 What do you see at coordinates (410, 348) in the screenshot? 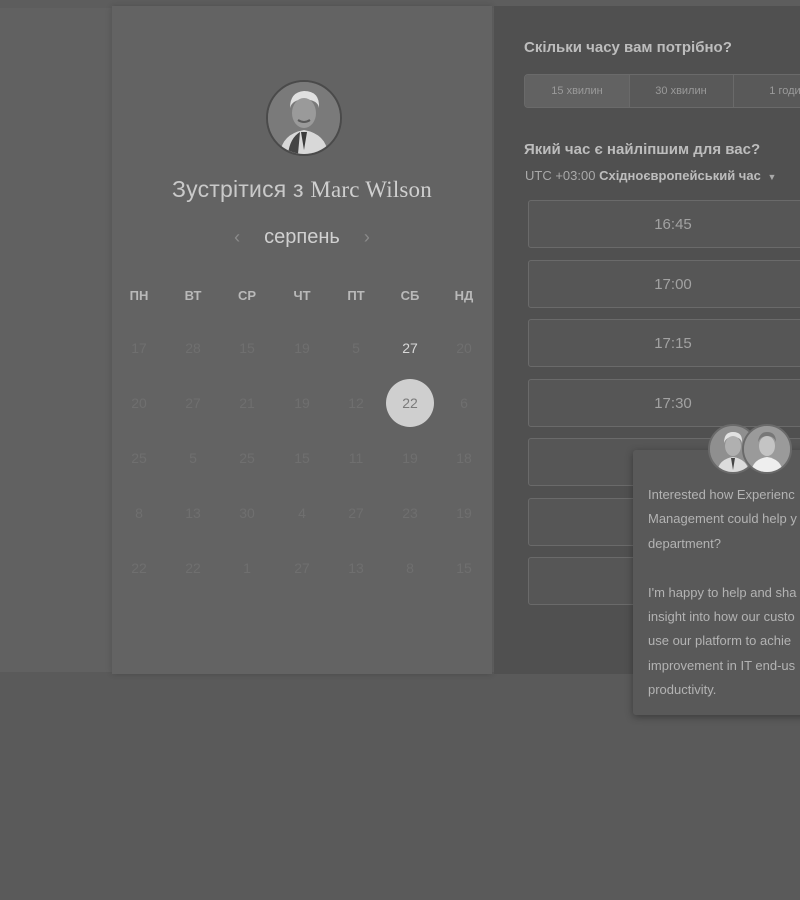
I see `calendar-day-available: 27` at bounding box center [410, 348].